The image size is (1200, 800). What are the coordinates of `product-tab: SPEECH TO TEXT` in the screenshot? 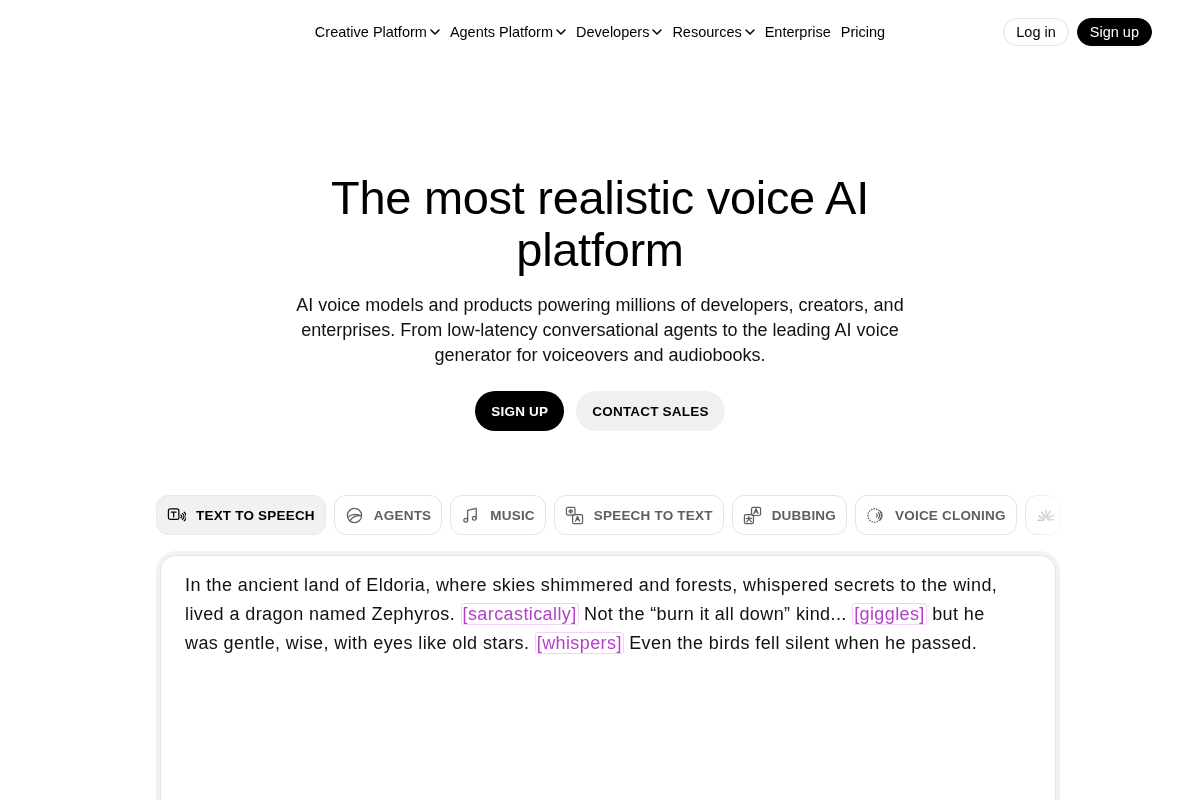 It's located at (638, 515).